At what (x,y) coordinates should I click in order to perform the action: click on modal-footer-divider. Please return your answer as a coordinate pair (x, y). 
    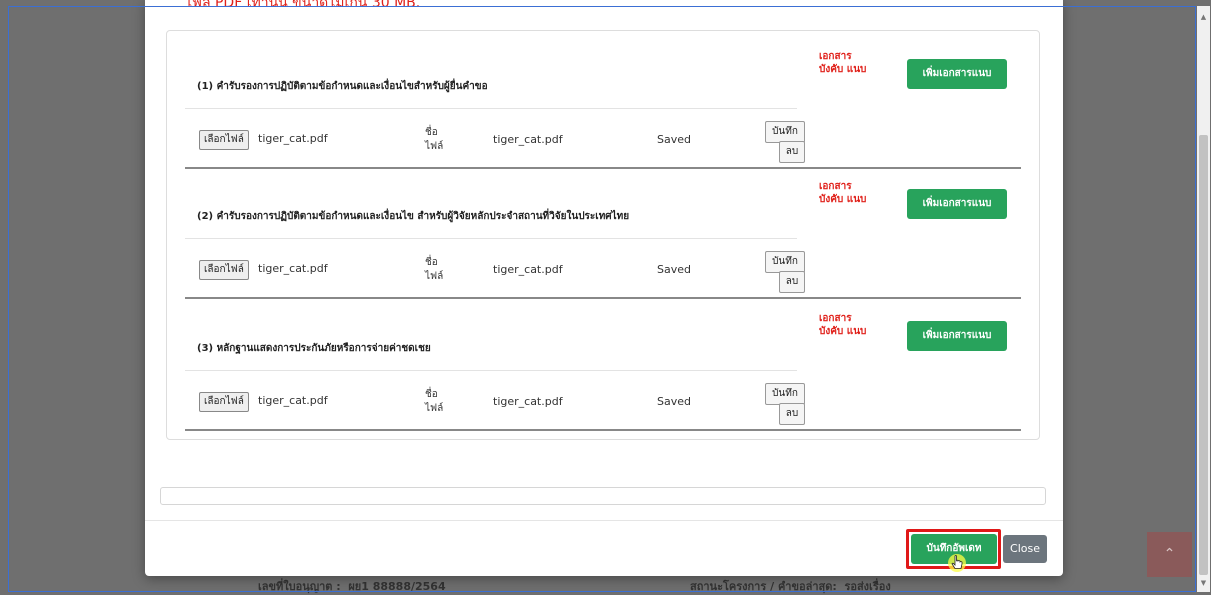
    Looking at the image, I should click on (604, 520).